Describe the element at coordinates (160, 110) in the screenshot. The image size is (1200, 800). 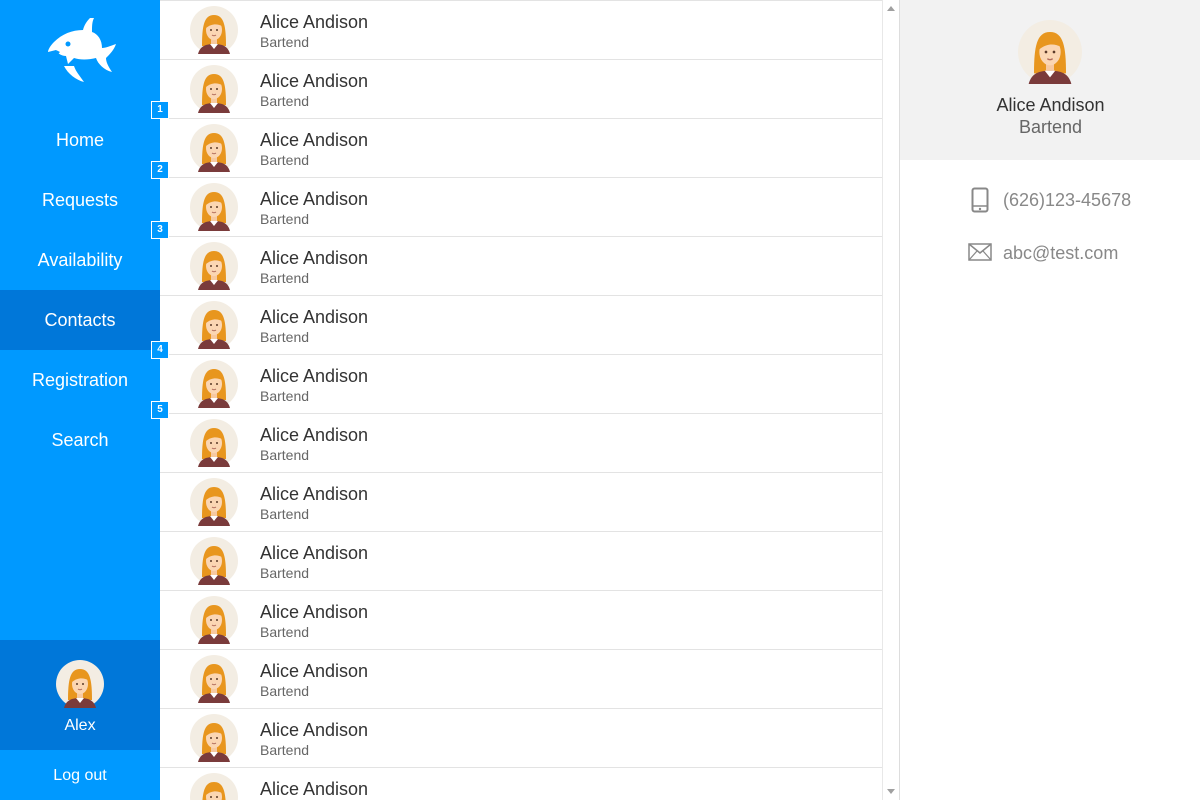
I see `step-badge-1: 1` at that location.